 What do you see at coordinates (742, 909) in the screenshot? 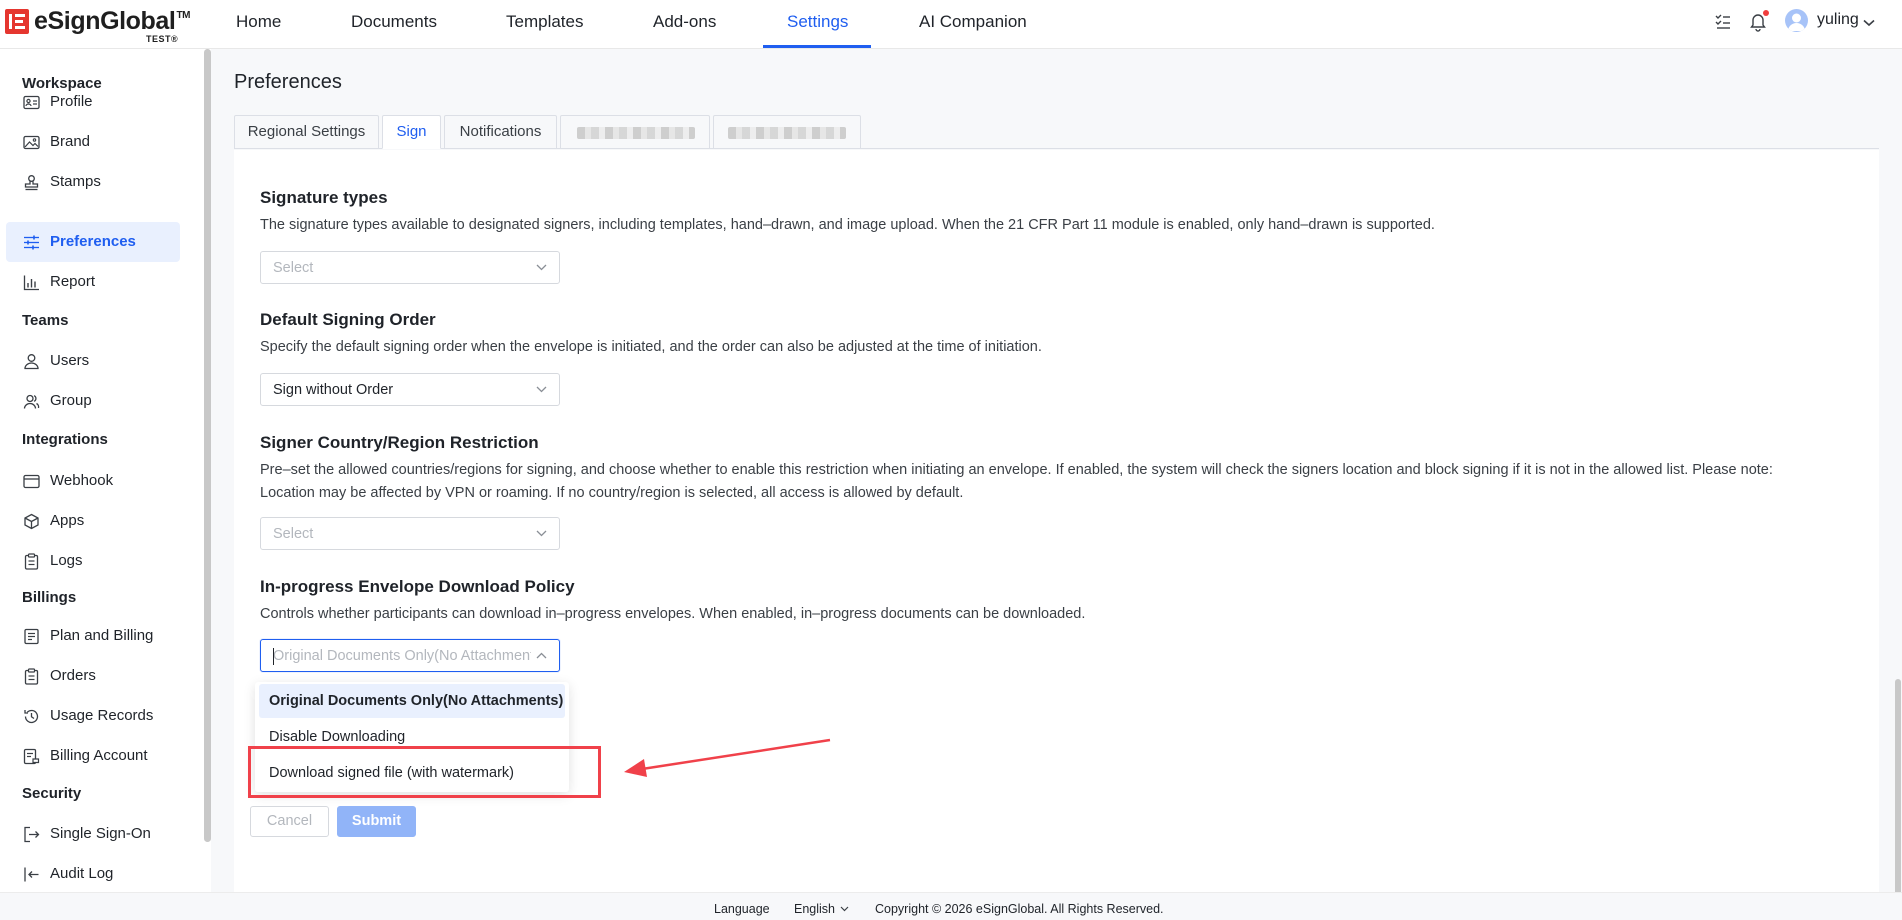
I see `language-label: Language` at bounding box center [742, 909].